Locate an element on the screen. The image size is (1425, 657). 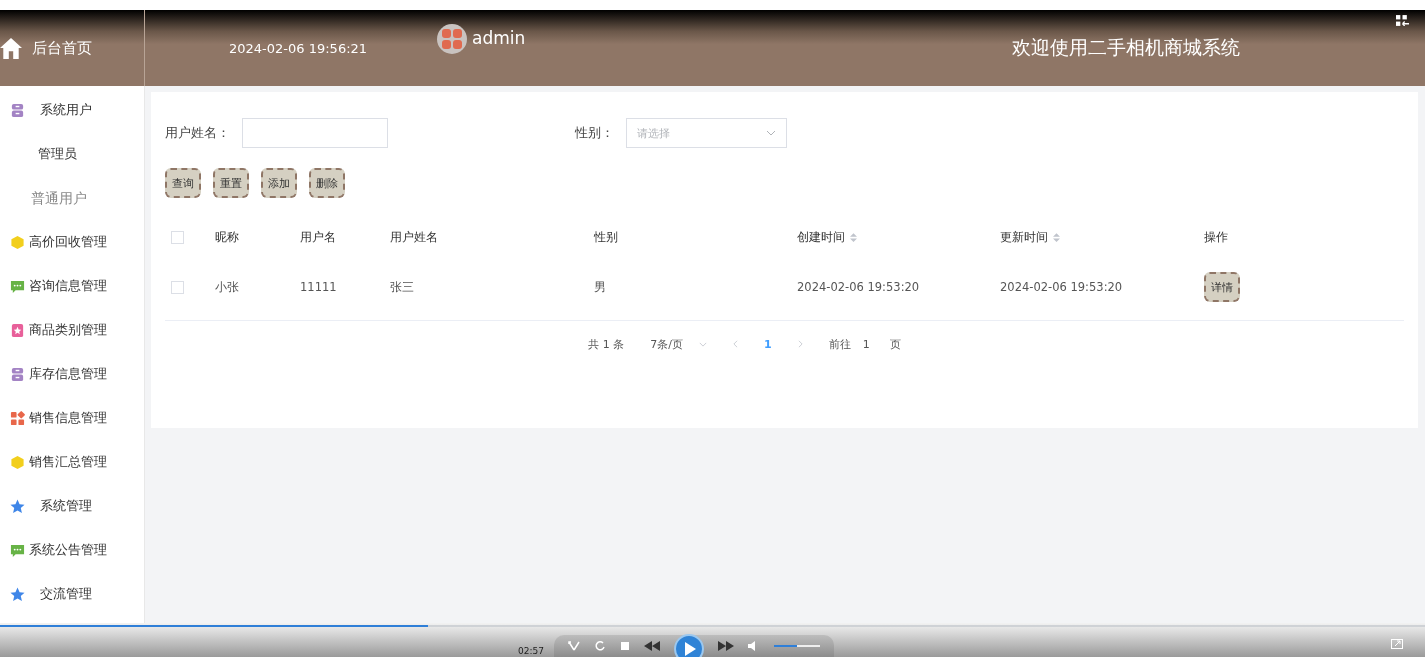
table-cell: 男 is located at coordinates (600, 287).